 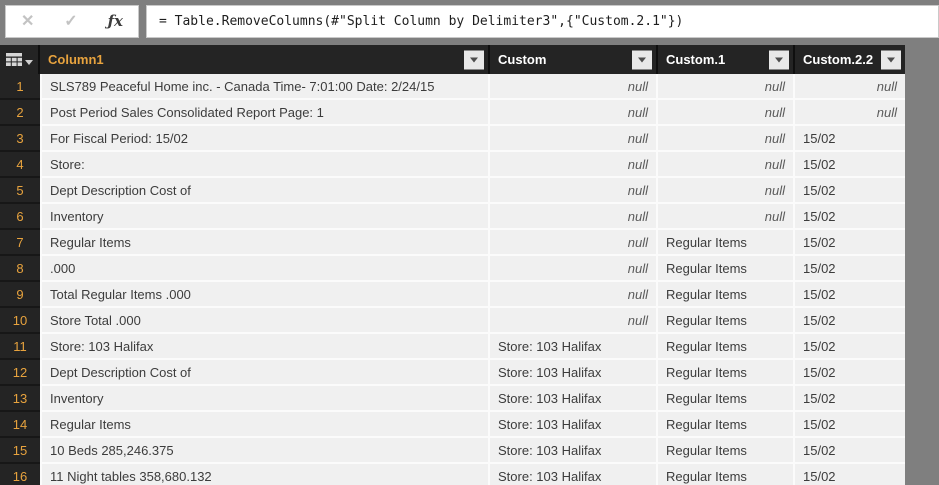 I want to click on cancel-formula-icon: ✕, so click(x=27, y=21).